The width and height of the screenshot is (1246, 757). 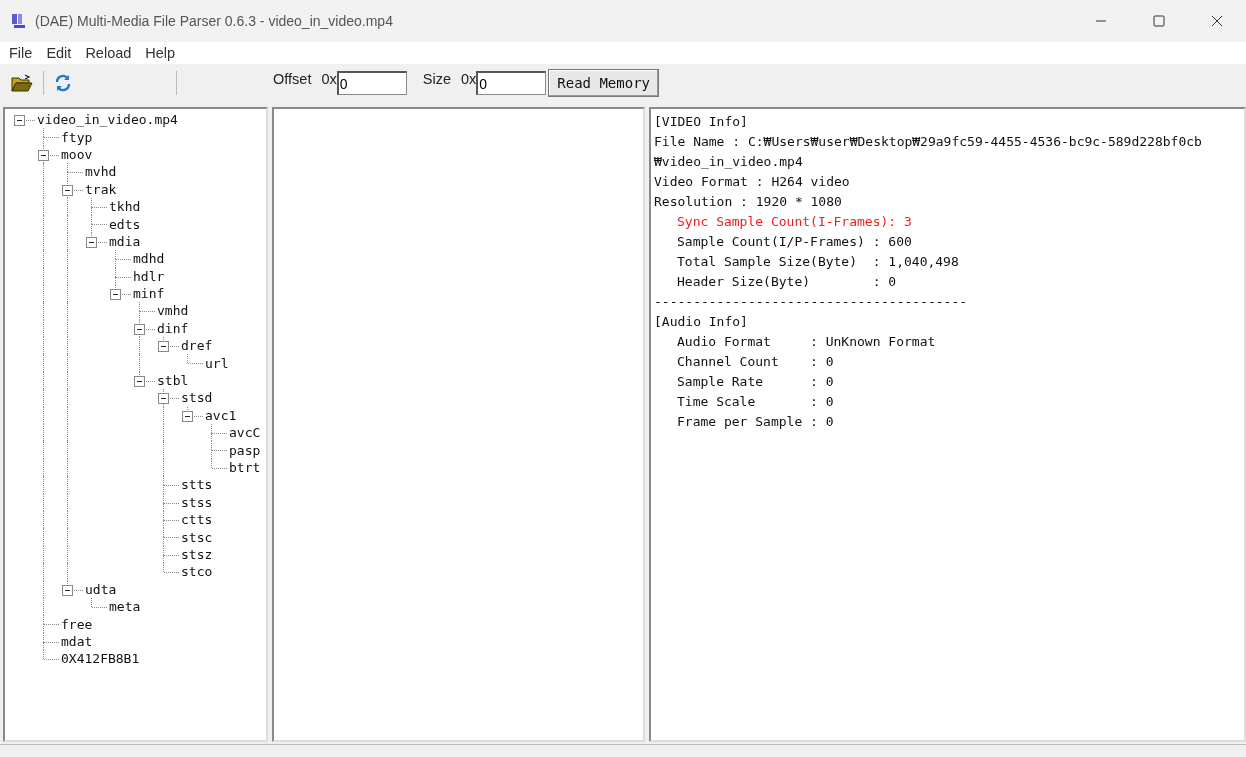 I want to click on tree-item: minf, so click(x=146, y=294).